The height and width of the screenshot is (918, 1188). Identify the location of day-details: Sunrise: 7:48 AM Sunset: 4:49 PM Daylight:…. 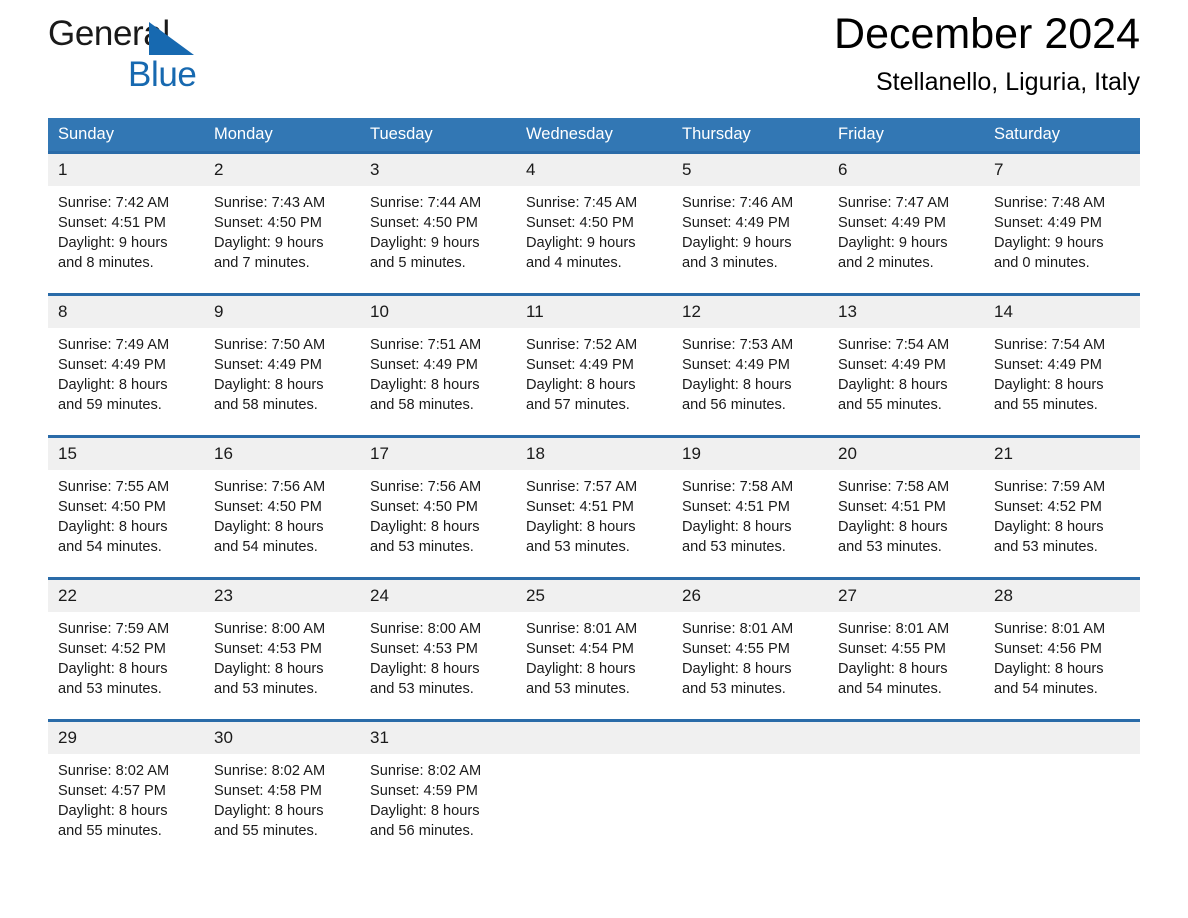
(1062, 229).